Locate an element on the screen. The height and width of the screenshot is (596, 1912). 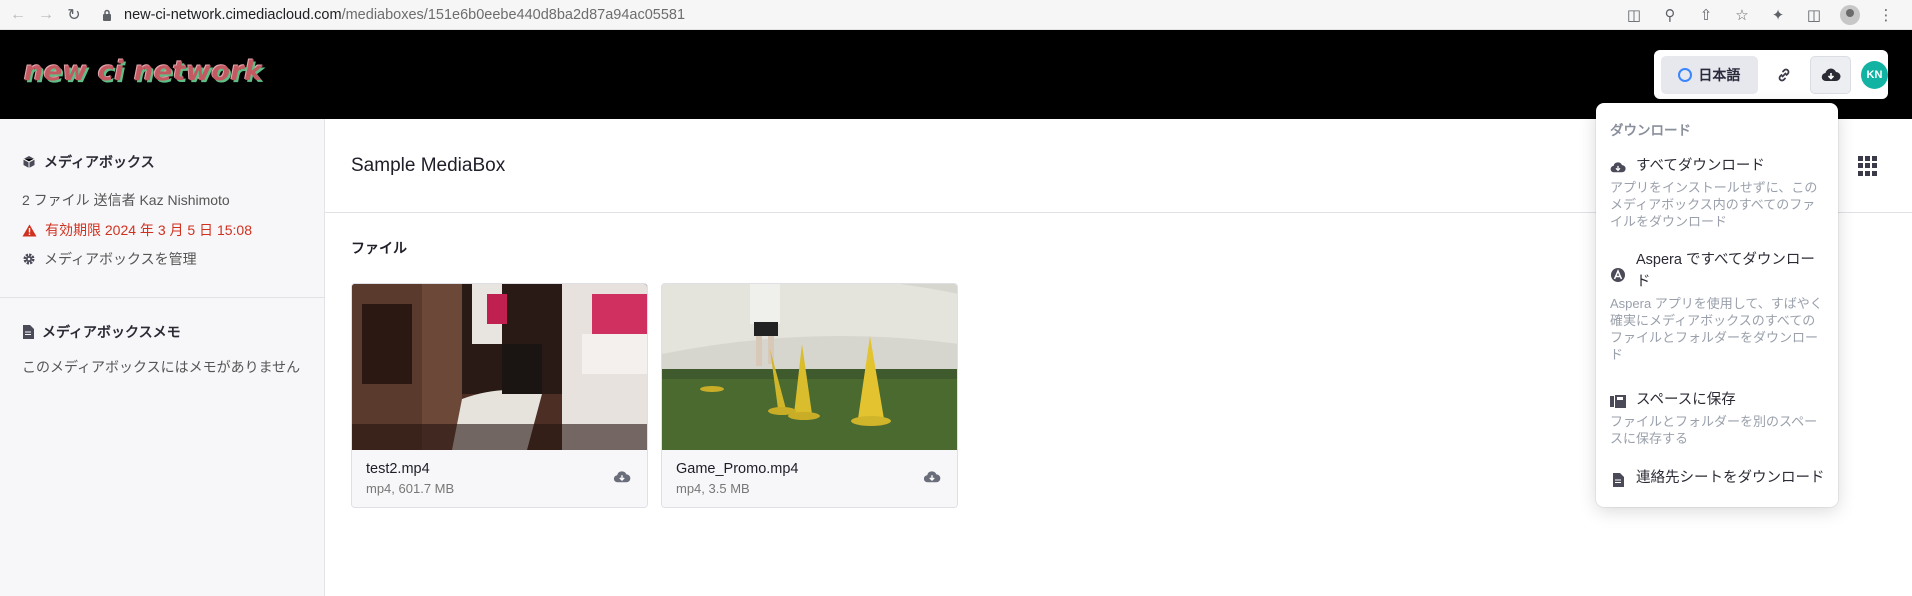
translate-icon: ◫ is located at coordinates (1634, 15).